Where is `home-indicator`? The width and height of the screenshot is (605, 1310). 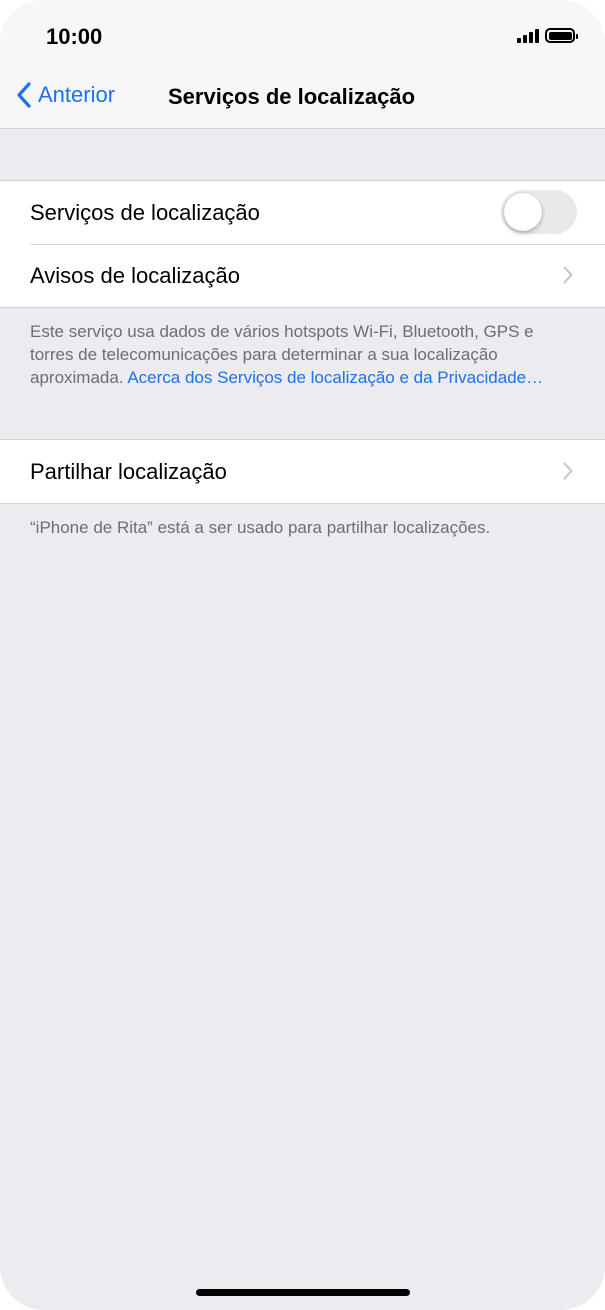 home-indicator is located at coordinates (303, 1292).